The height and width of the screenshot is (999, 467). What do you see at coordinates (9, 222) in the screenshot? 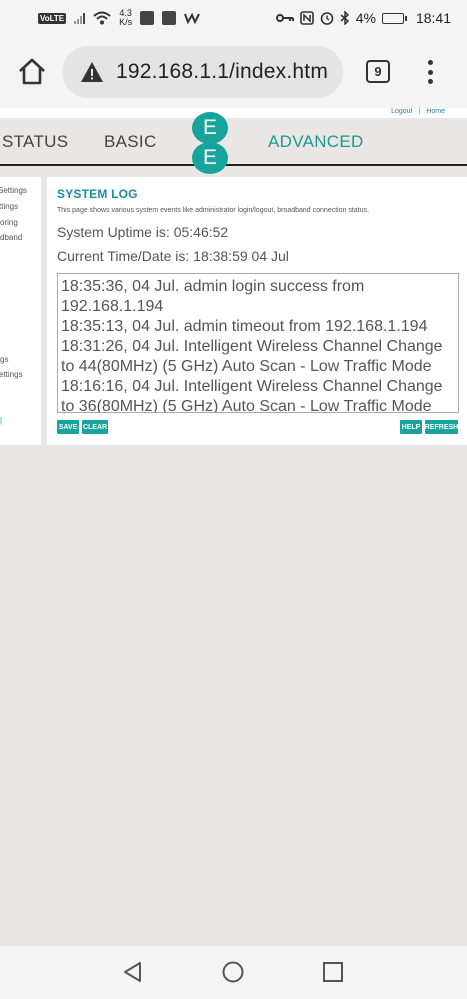
I see `sidebar-item: oring` at bounding box center [9, 222].